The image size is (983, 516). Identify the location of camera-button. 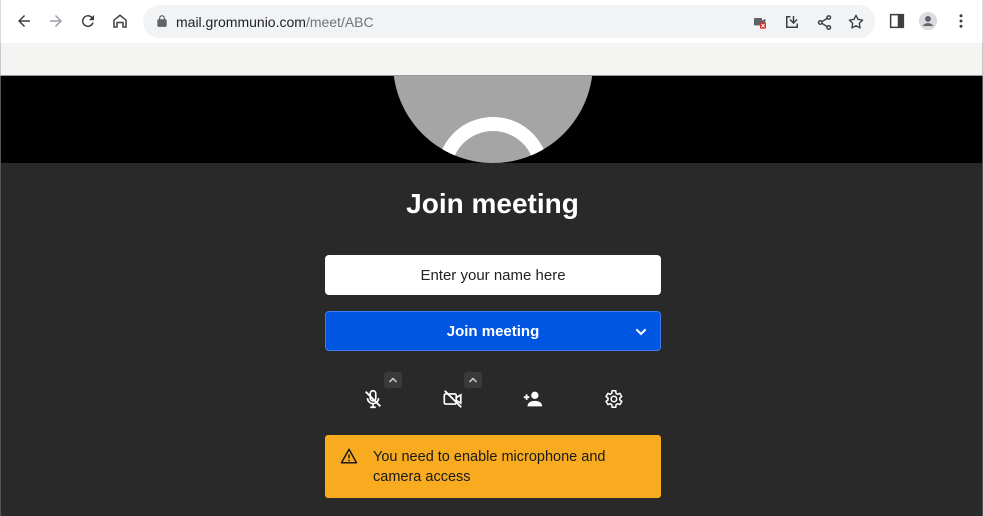
(453, 399).